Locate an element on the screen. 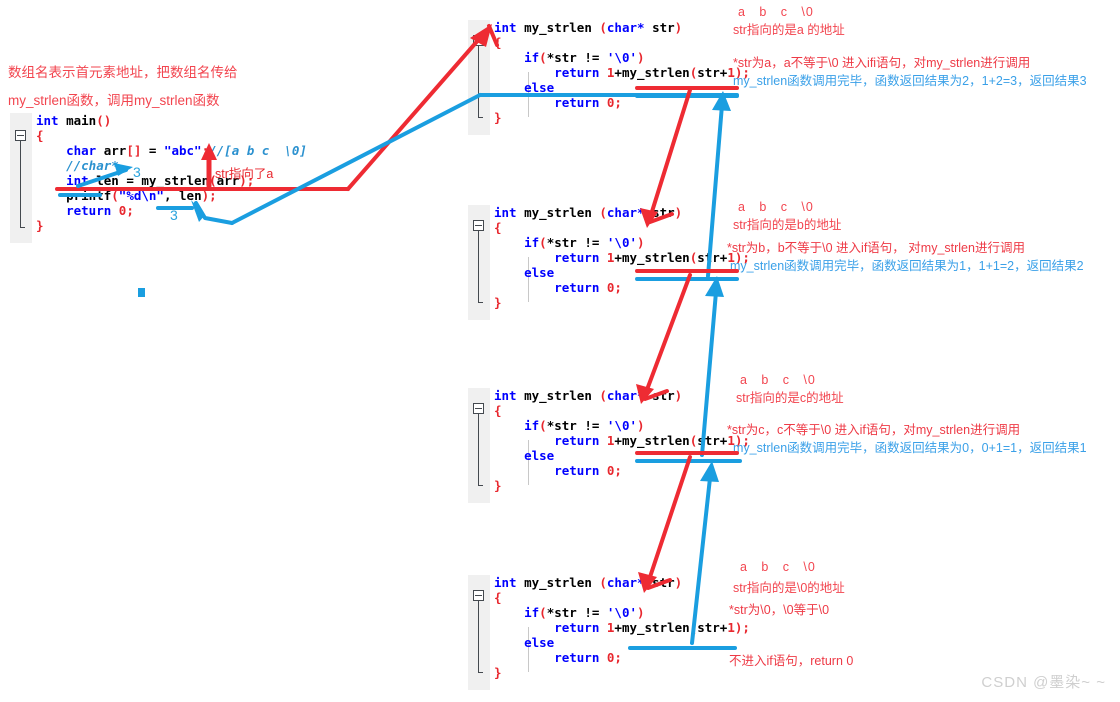 The height and width of the screenshot is (702, 1120). code-line: } is located at coordinates (622, 117).